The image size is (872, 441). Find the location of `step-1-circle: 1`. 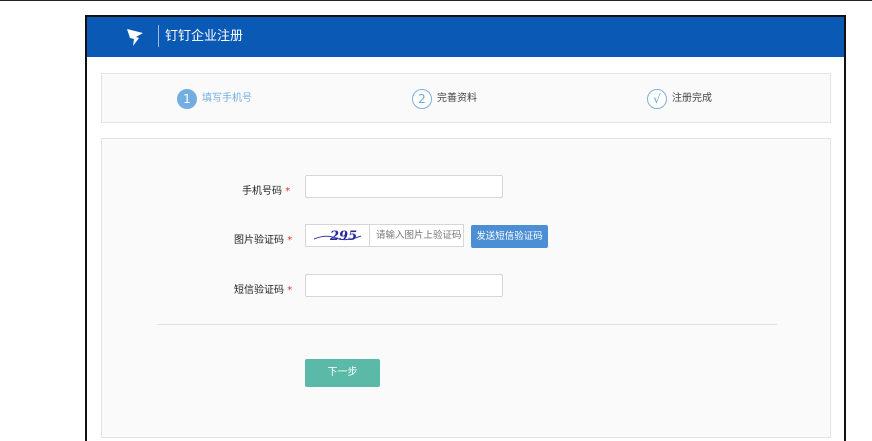

step-1-circle: 1 is located at coordinates (187, 99).